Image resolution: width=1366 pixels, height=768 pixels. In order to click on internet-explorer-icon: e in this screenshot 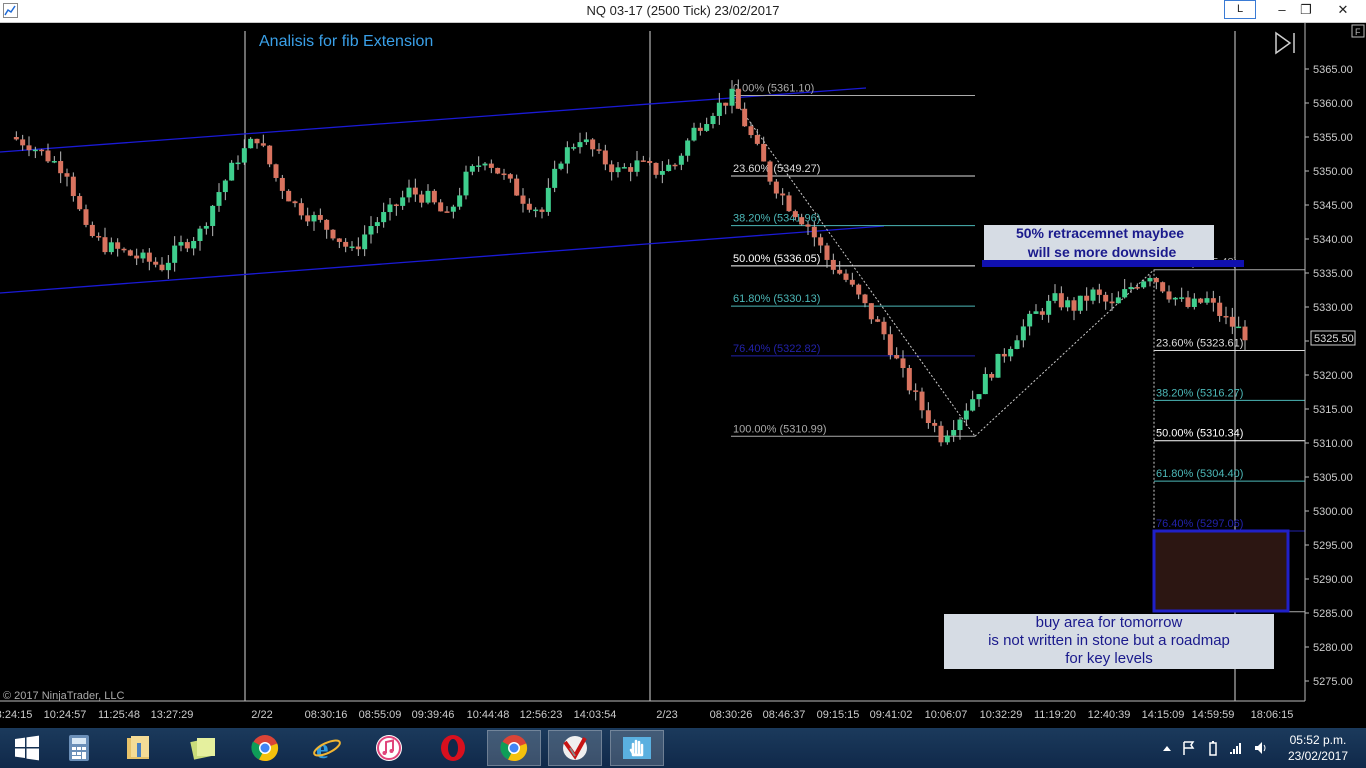, I will do `click(327, 748)`.